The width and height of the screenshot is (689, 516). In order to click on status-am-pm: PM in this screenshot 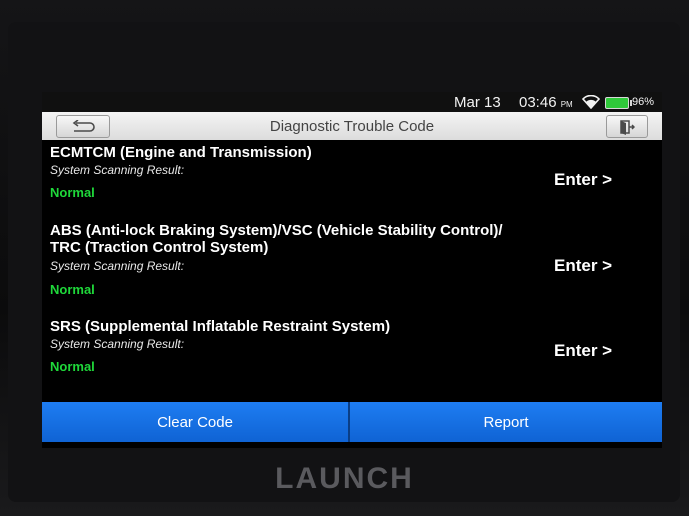, I will do `click(566, 104)`.